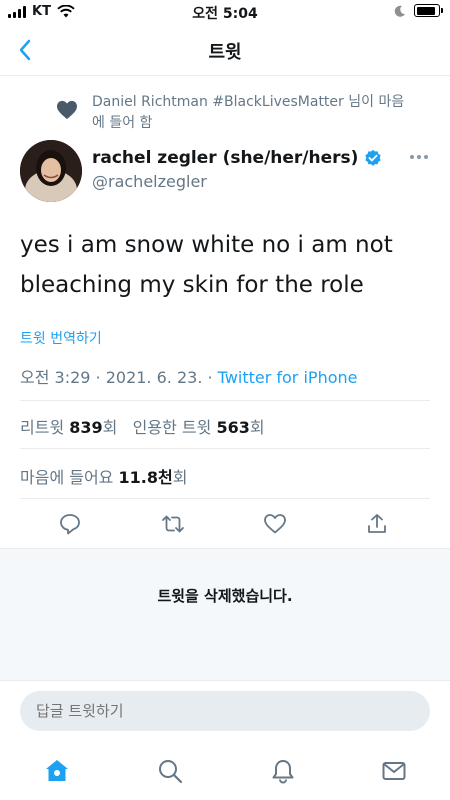 The image size is (450, 800). Describe the element at coordinates (173, 524) in the screenshot. I see `retweet-icon` at that location.